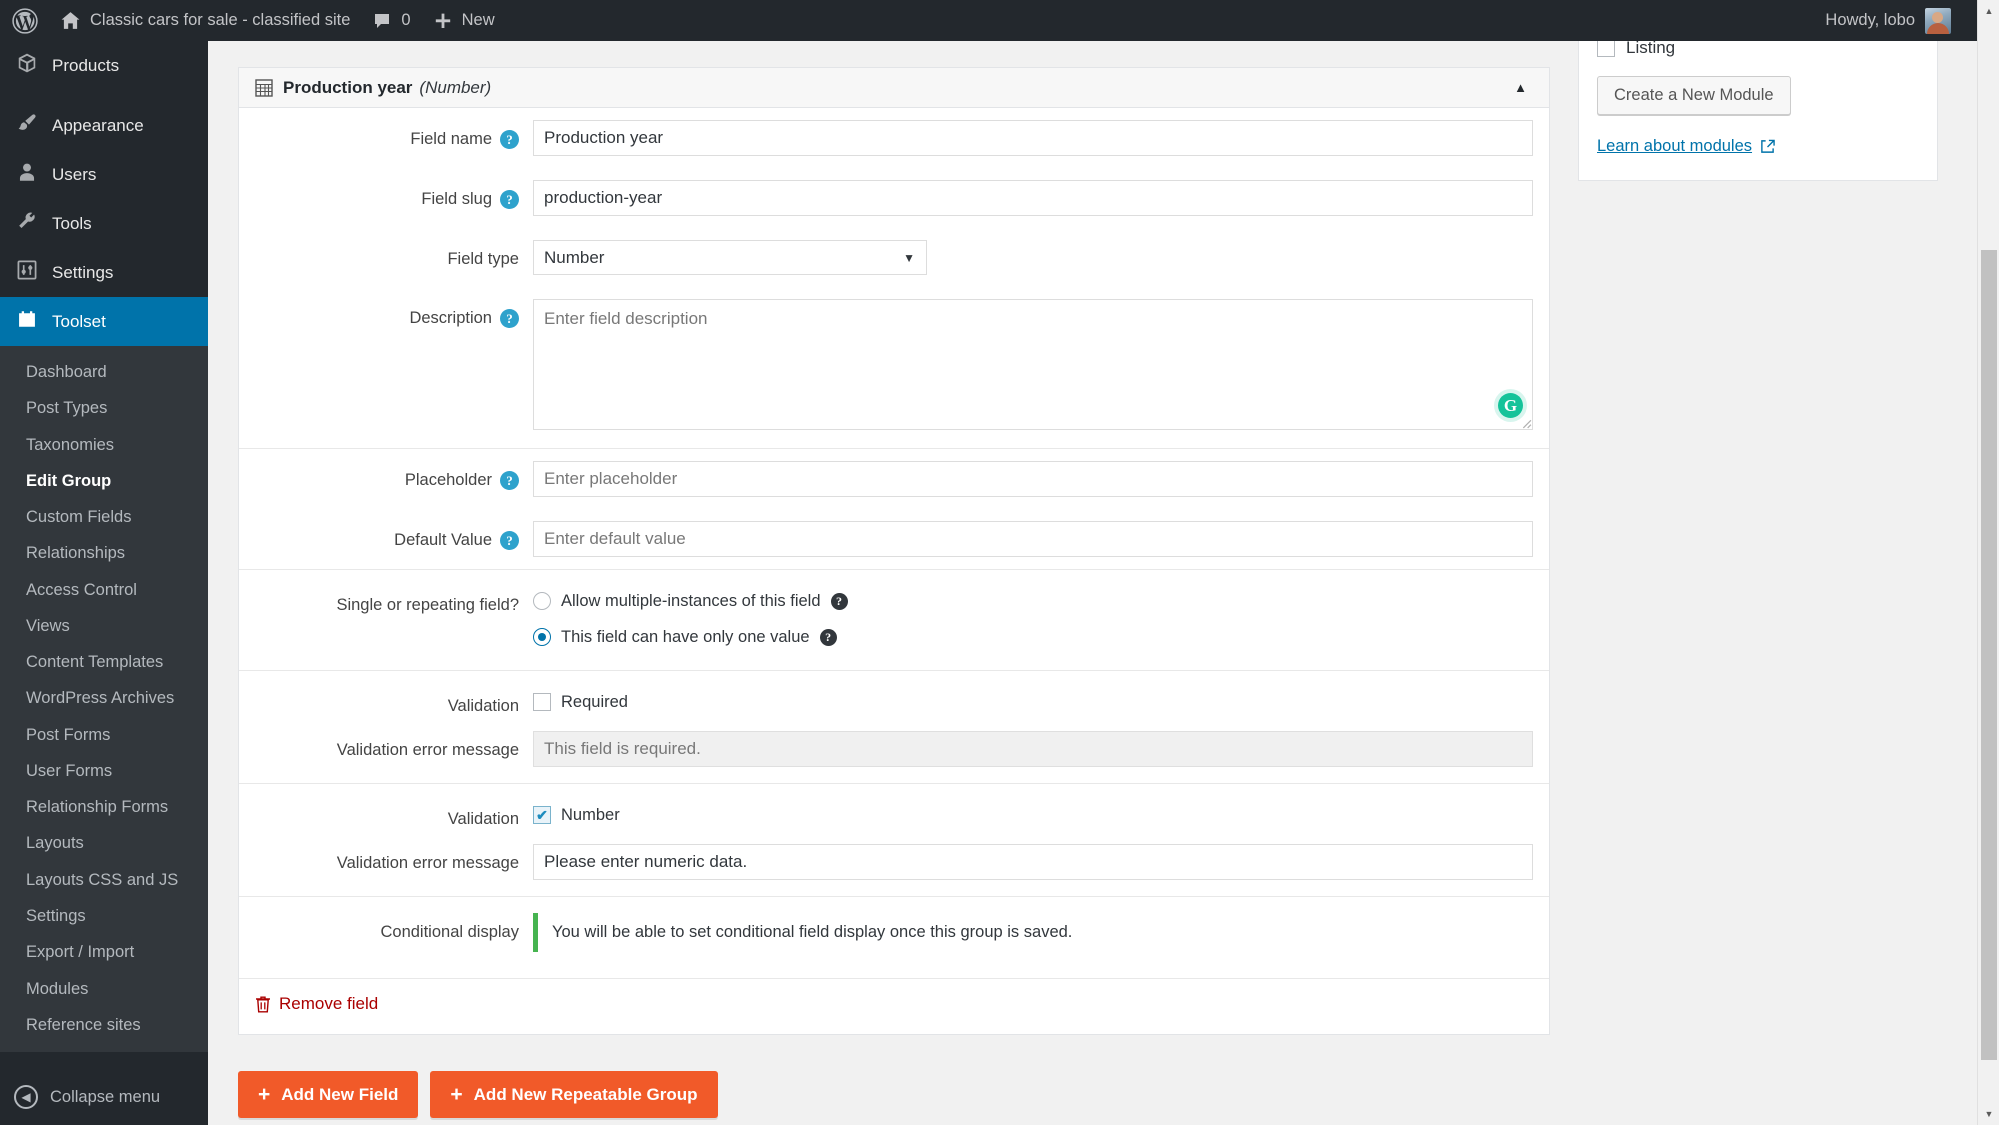 This screenshot has width=1999, height=1125. What do you see at coordinates (449, 932) in the screenshot?
I see `conditional-display-label: Conditional display` at bounding box center [449, 932].